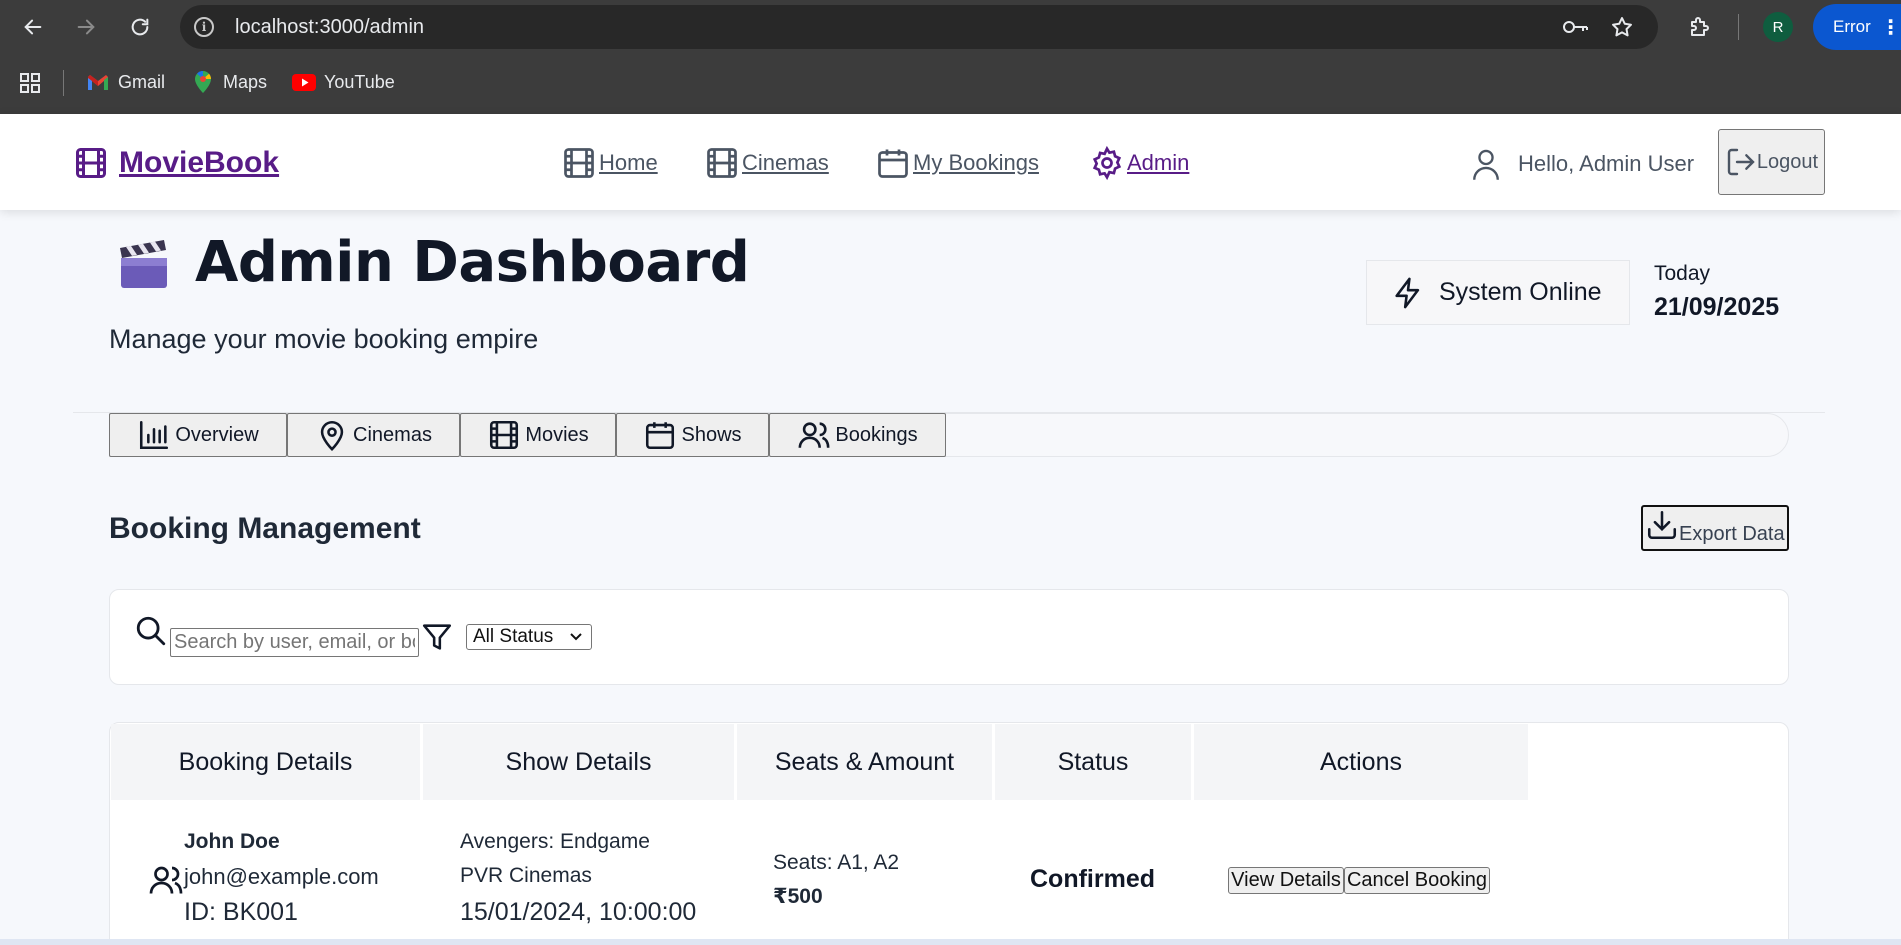 The height and width of the screenshot is (945, 1901). I want to click on bookmarks-divider, so click(63, 83).